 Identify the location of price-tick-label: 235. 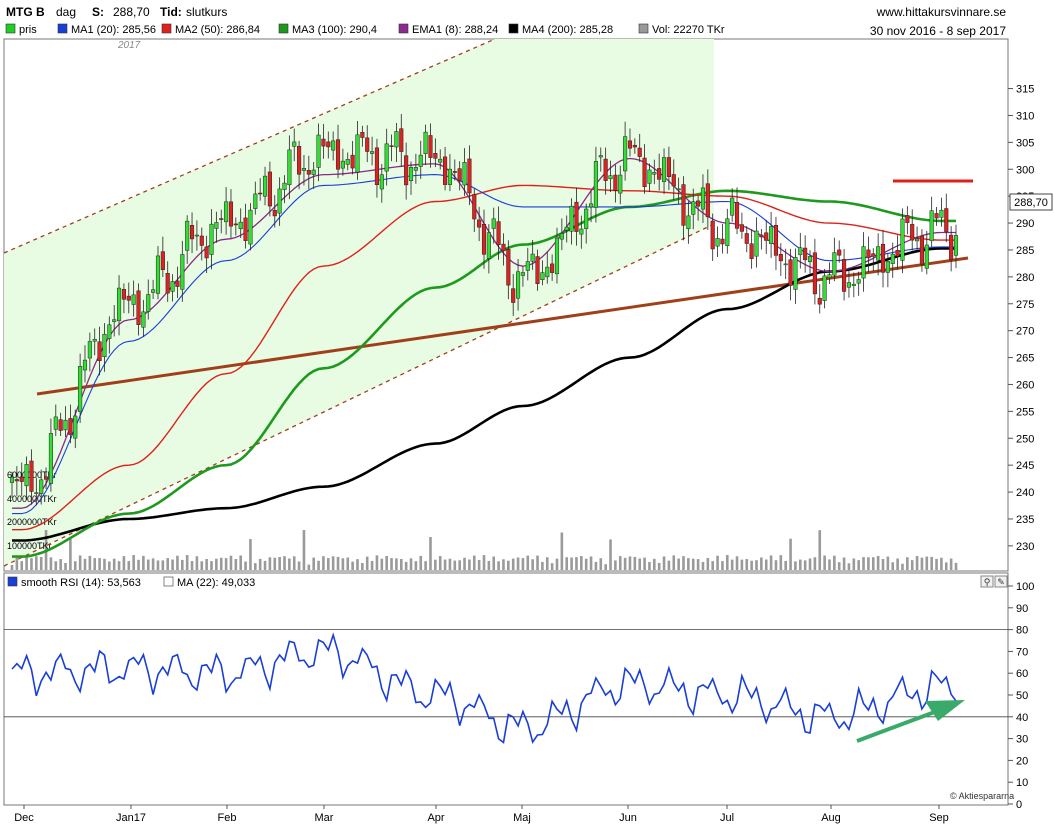
(1025, 520).